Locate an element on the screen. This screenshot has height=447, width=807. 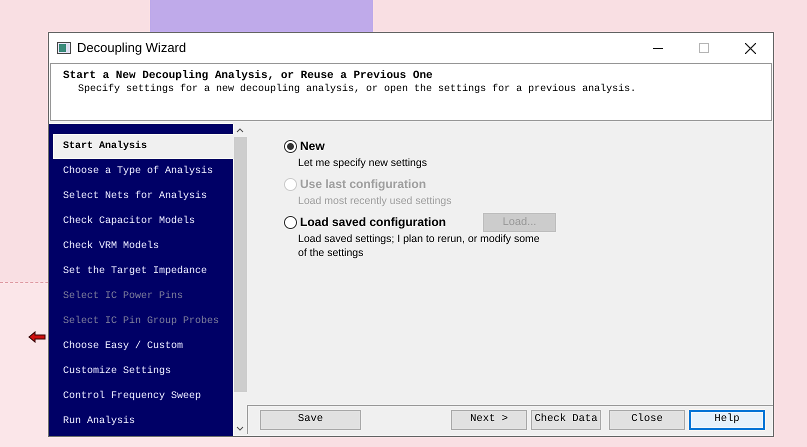
footer-button: Help is located at coordinates (727, 420).